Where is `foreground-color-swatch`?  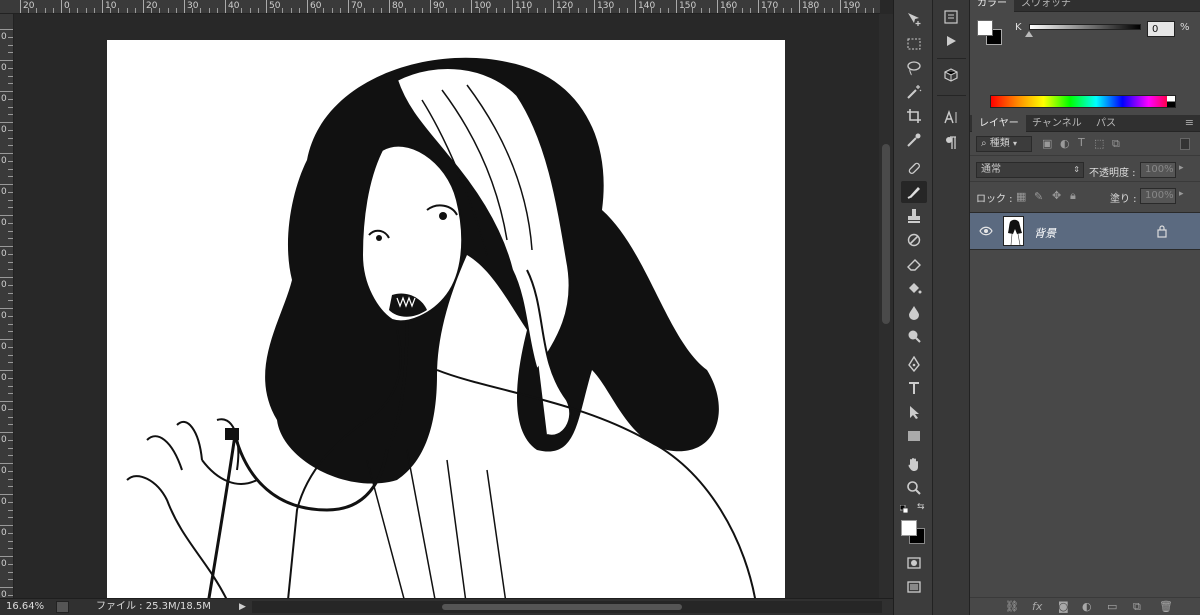
foreground-color-swatch is located at coordinates (909, 528).